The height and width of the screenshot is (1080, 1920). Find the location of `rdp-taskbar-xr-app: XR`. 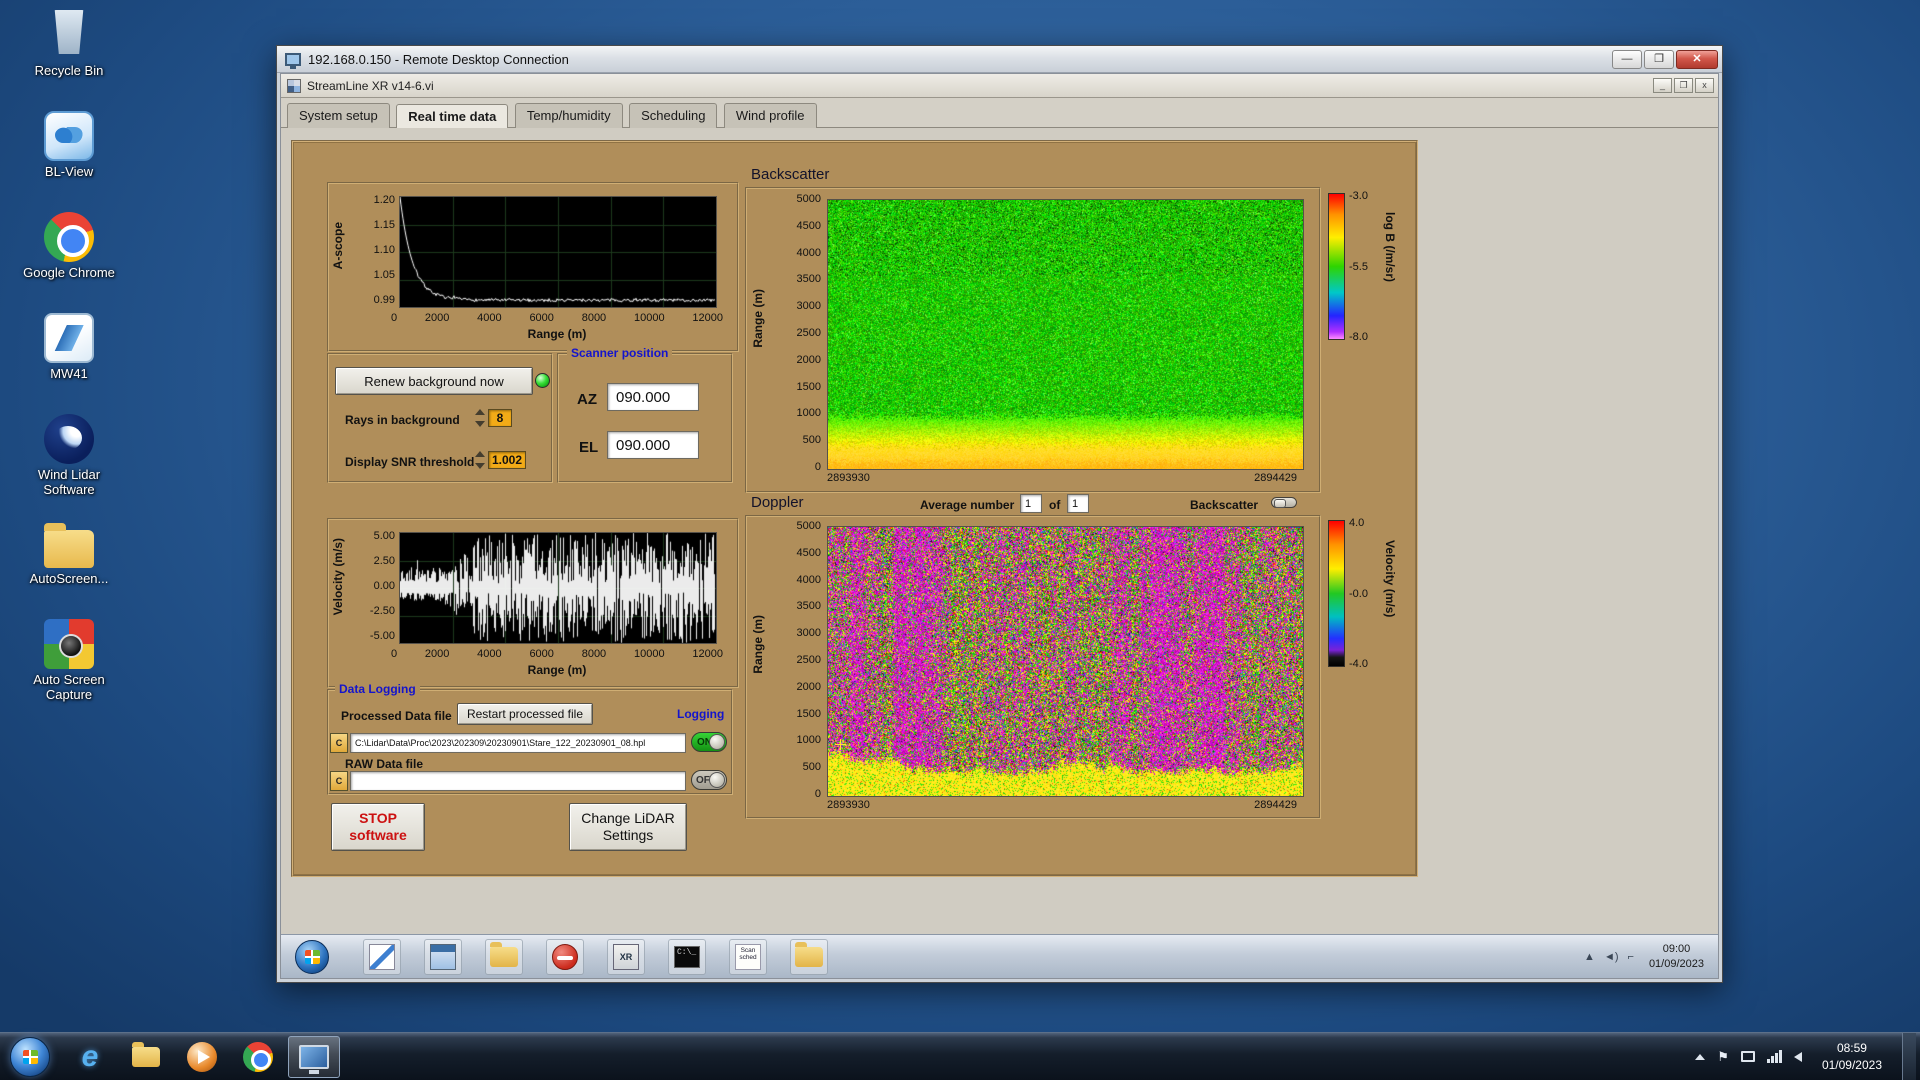

rdp-taskbar-xr-app: XR is located at coordinates (626, 956).